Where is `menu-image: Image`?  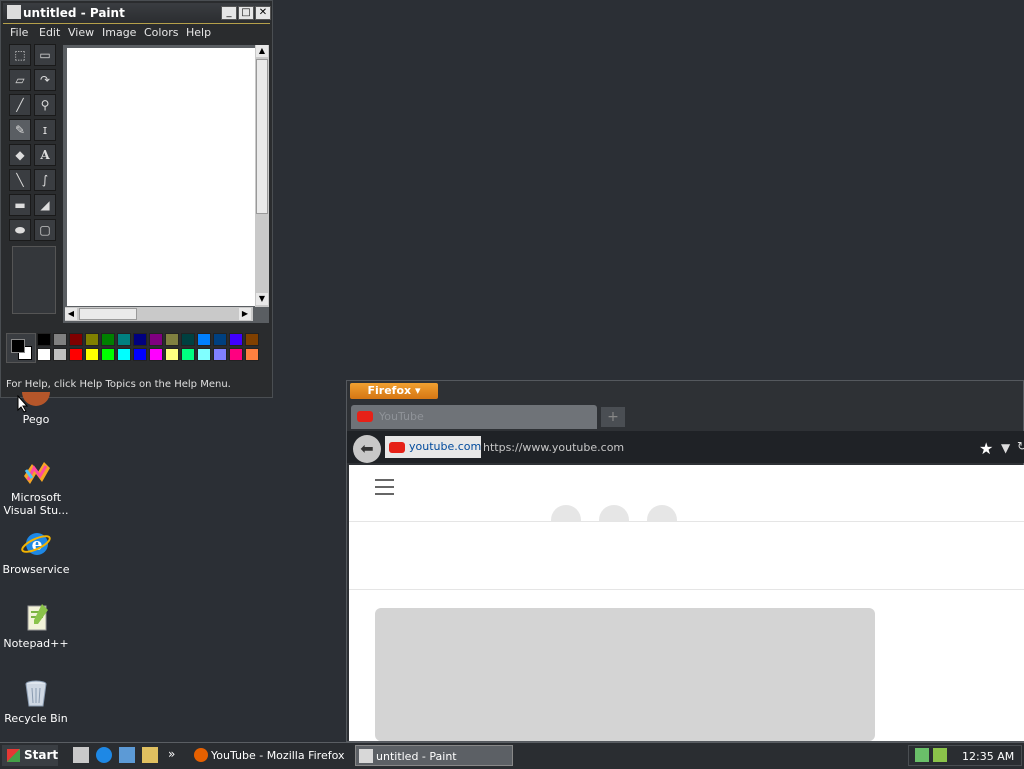 menu-image: Image is located at coordinates (119, 32).